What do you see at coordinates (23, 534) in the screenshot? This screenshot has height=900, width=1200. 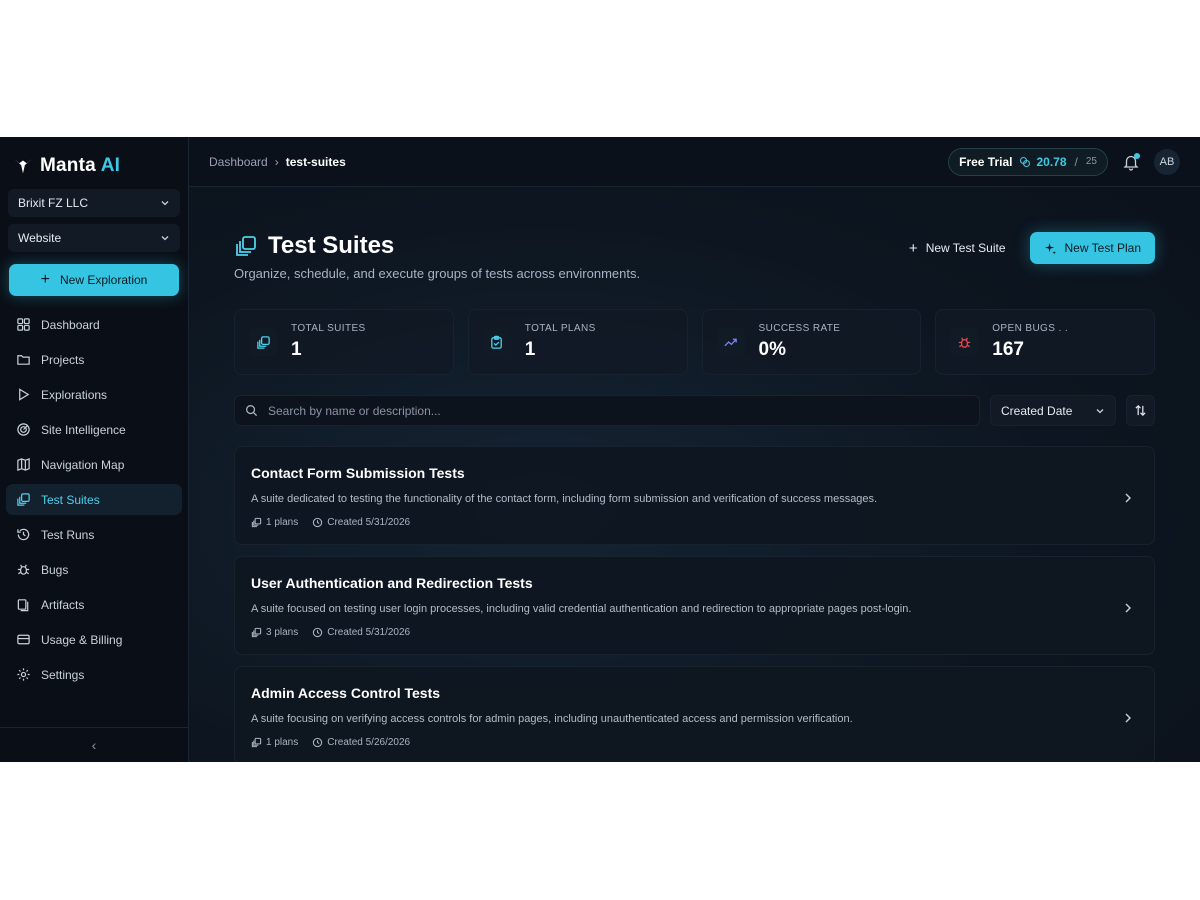 I see `history-icon` at bounding box center [23, 534].